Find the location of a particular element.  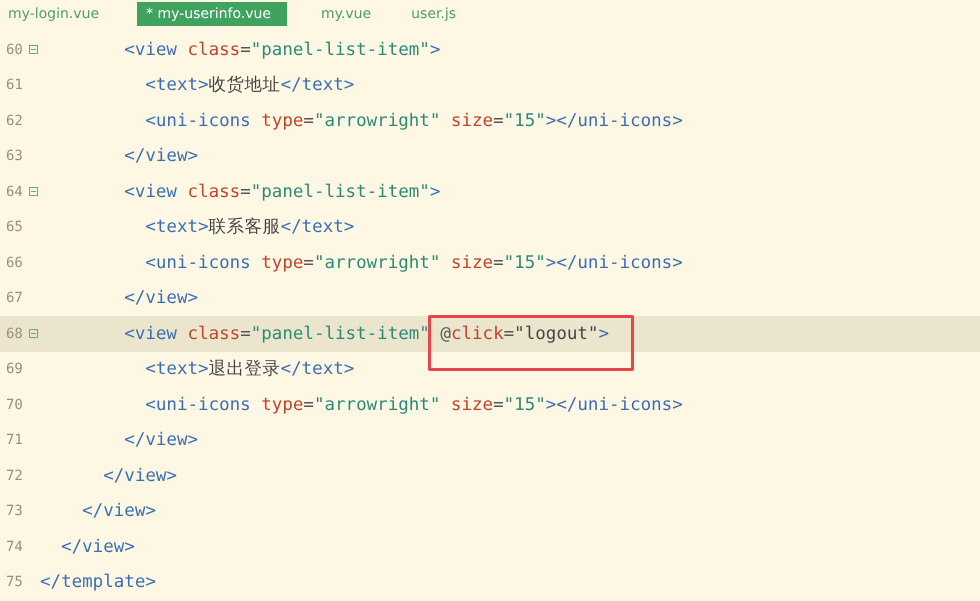

code-line: </template> is located at coordinates (98, 582).